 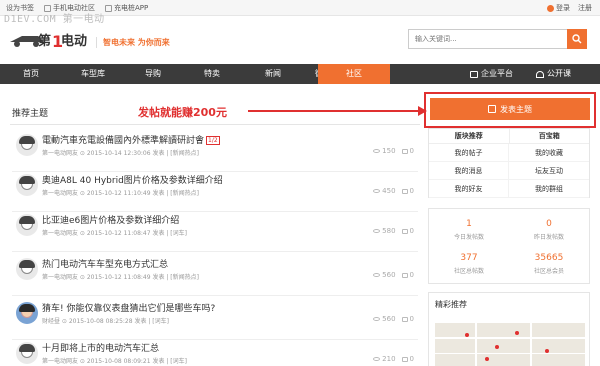 What do you see at coordinates (549, 189) in the screenshot?
I see `my-groups-link: 我的群组` at bounding box center [549, 189].